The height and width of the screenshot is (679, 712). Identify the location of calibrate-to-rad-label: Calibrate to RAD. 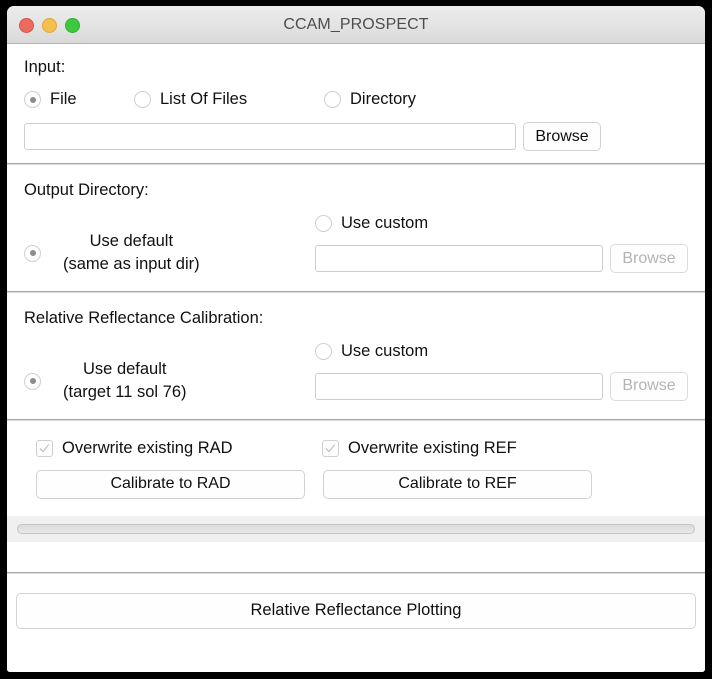
(170, 484).